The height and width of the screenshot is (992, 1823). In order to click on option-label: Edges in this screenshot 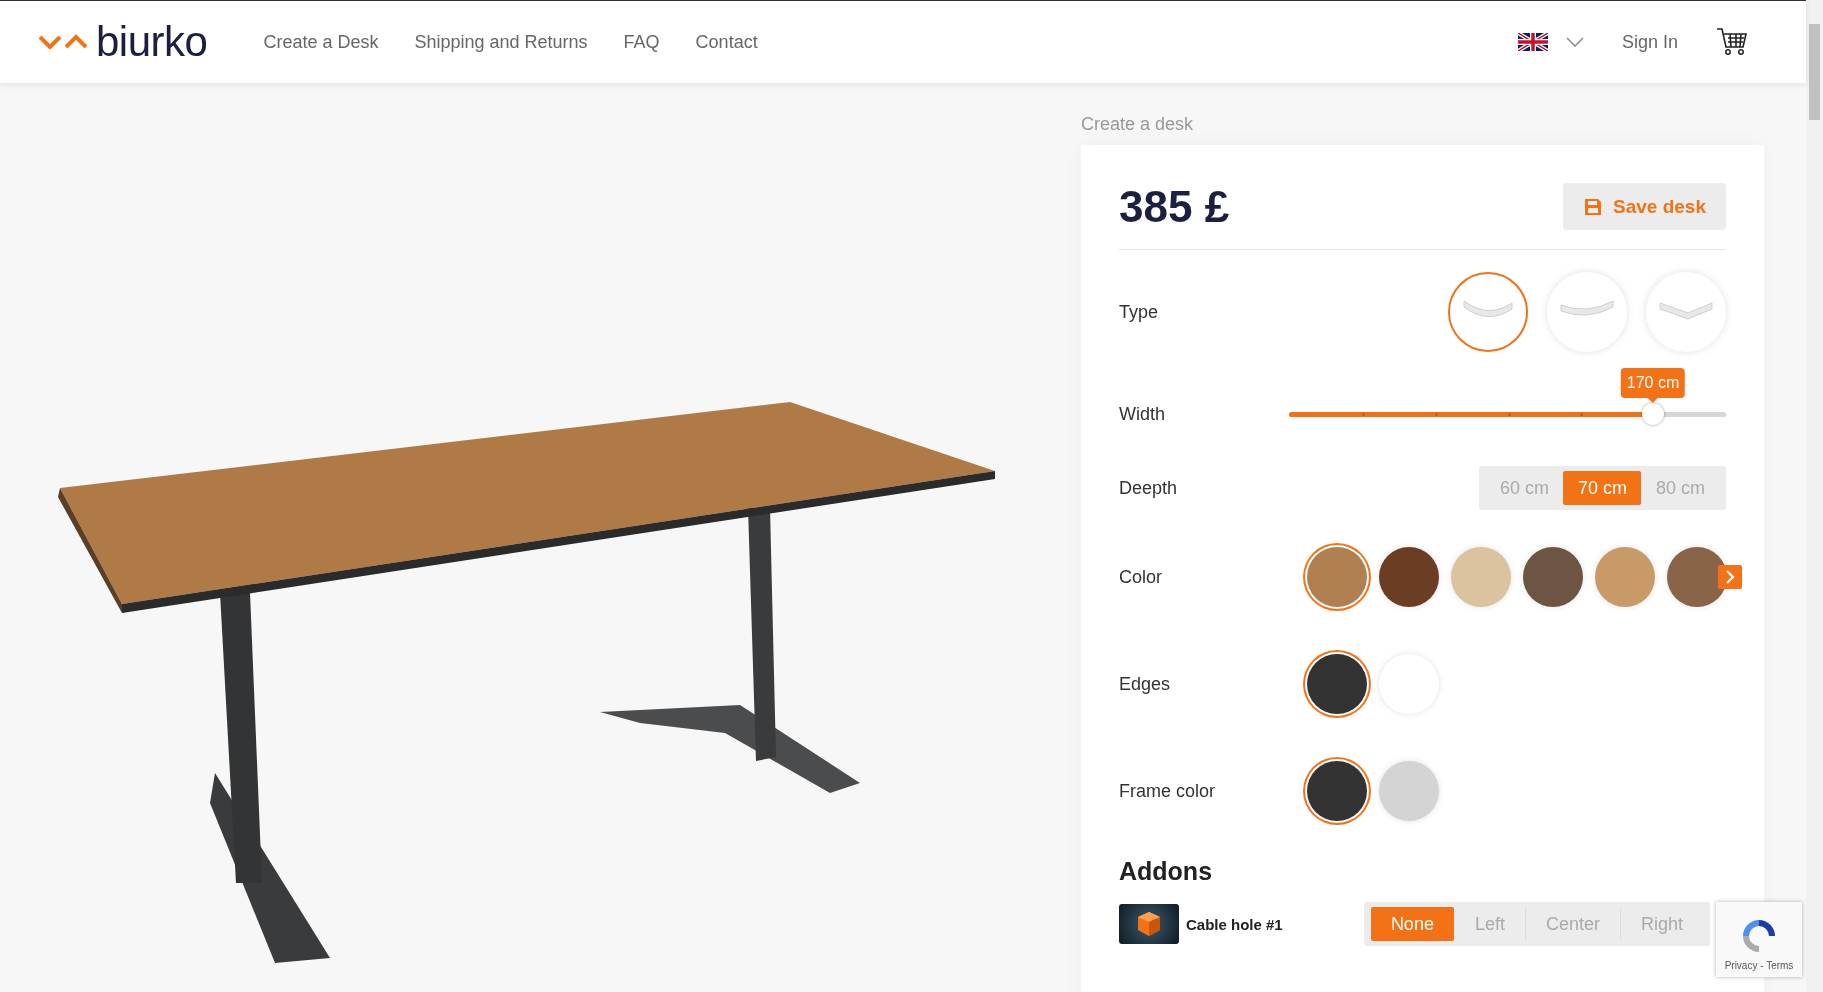, I will do `click(1145, 684)`.